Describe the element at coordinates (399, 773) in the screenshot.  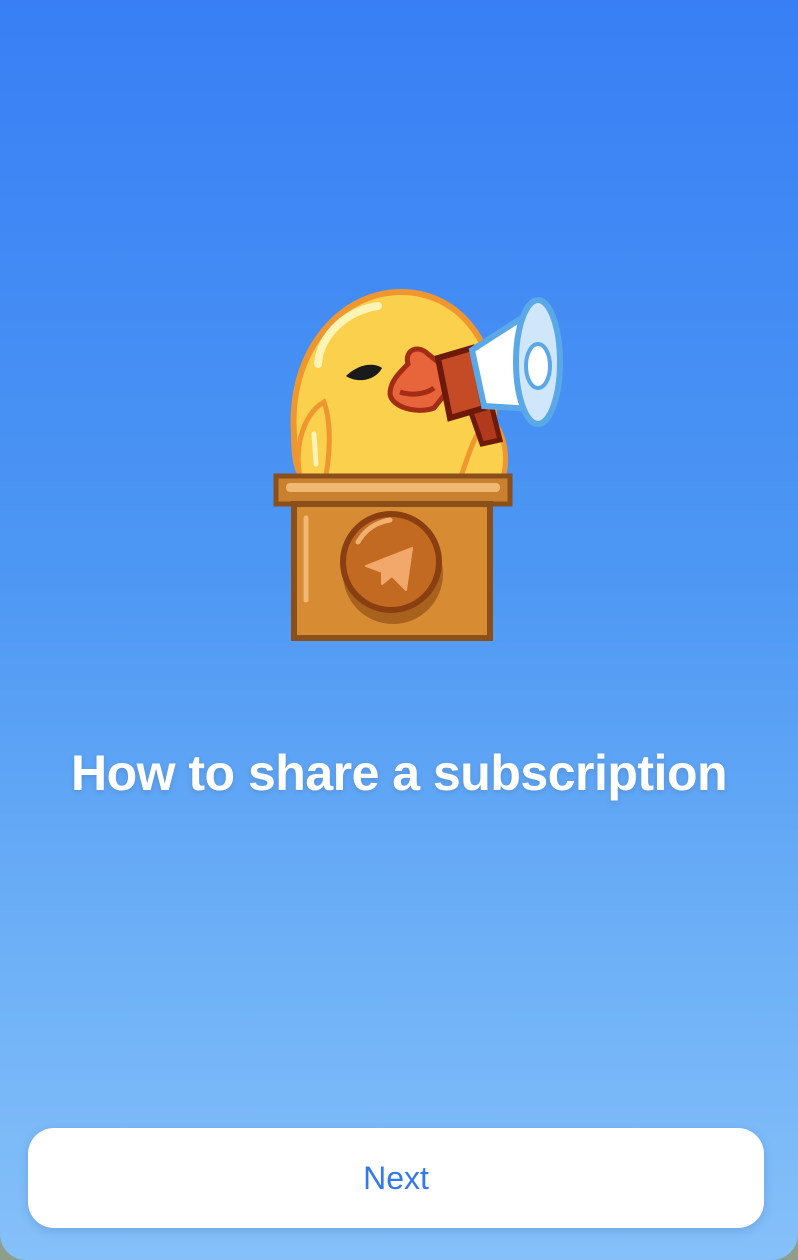
I see `page-title: How to share a subscription` at that location.